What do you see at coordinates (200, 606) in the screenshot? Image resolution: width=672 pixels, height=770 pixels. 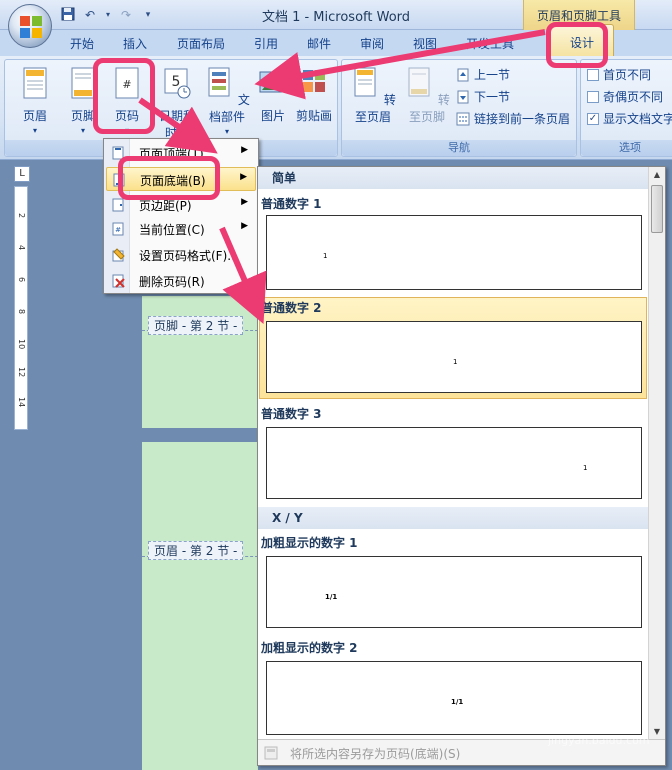 I see `page-2-header-area` at bounding box center [200, 606].